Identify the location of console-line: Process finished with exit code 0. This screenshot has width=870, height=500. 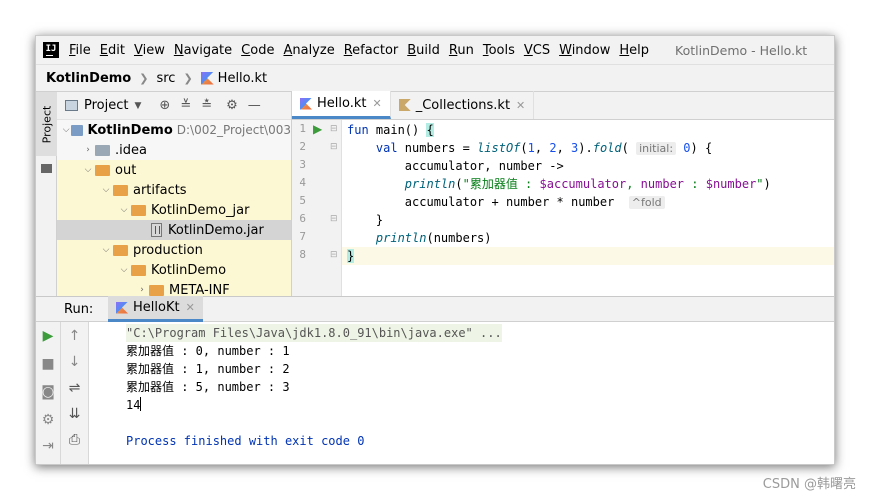
(245, 441).